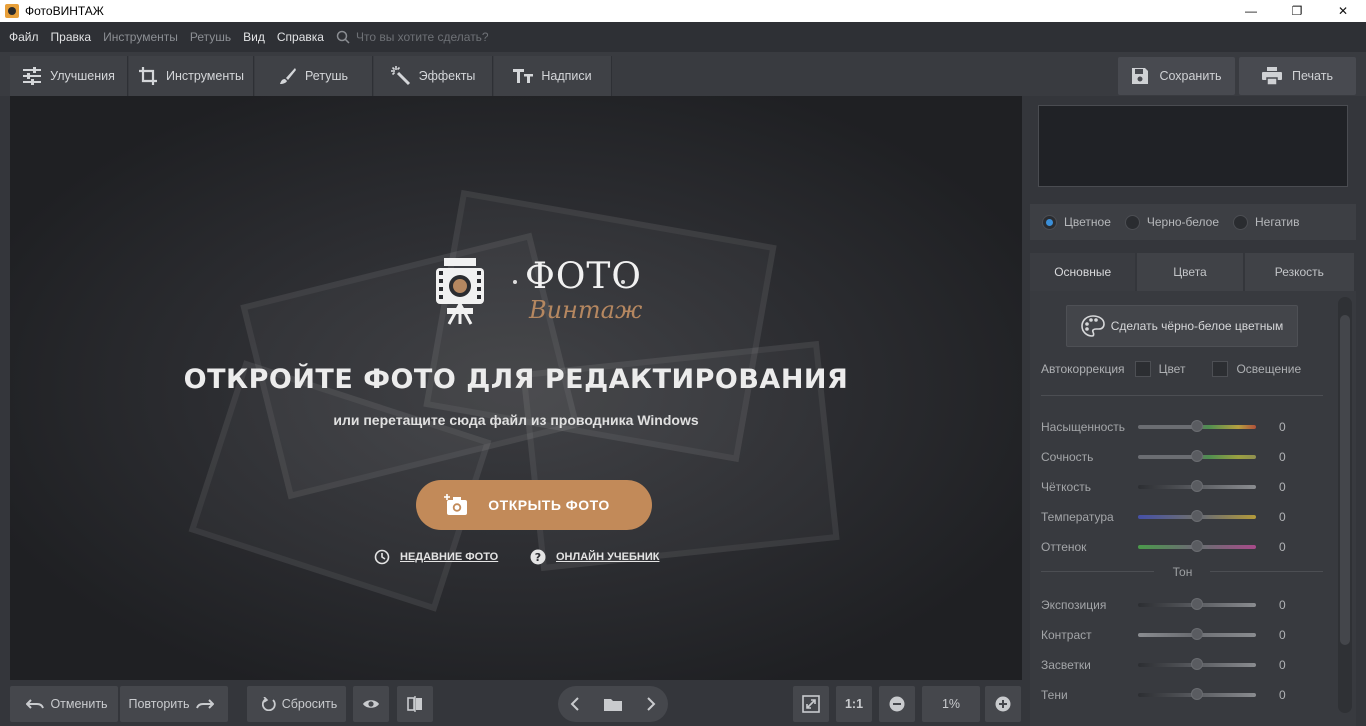 The width and height of the screenshot is (1366, 726). What do you see at coordinates (400, 76) in the screenshot?
I see `magic-wand-icon` at bounding box center [400, 76].